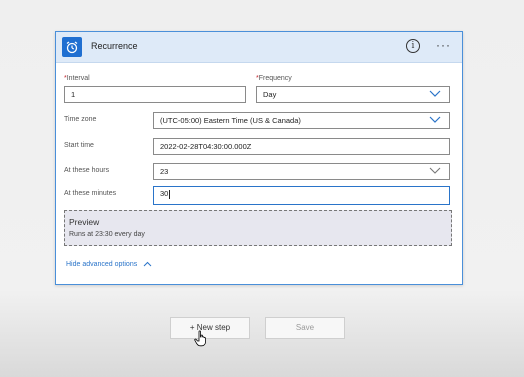 This screenshot has height=377, width=524. I want to click on preview-title: Preview, so click(84, 222).